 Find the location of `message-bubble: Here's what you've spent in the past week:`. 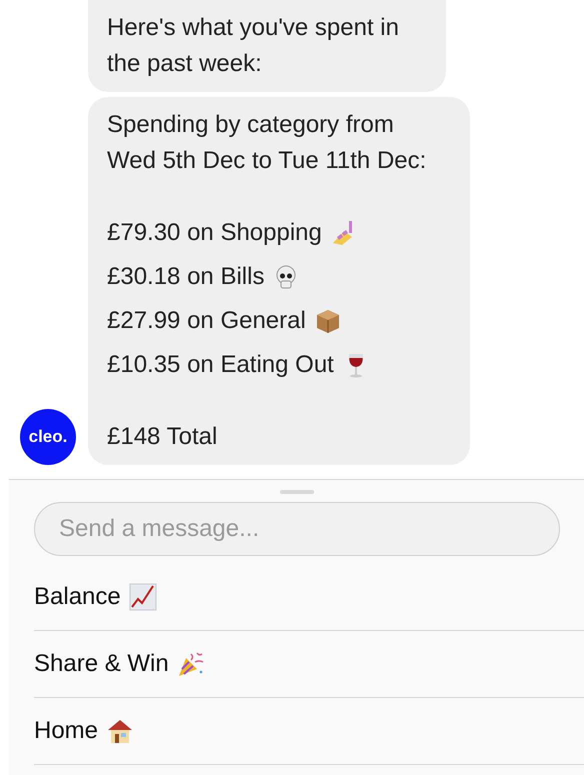

message-bubble: Here's what you've spent in the past week: is located at coordinates (267, 46).